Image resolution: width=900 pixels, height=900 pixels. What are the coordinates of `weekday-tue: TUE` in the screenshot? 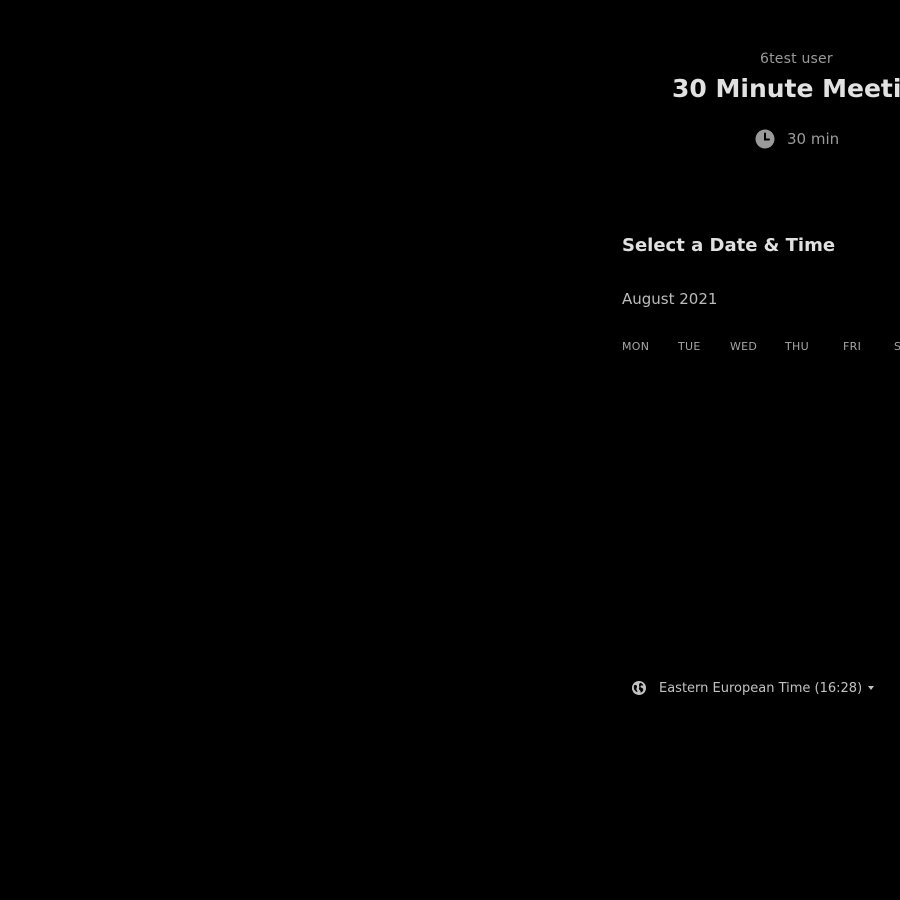 It's located at (689, 346).